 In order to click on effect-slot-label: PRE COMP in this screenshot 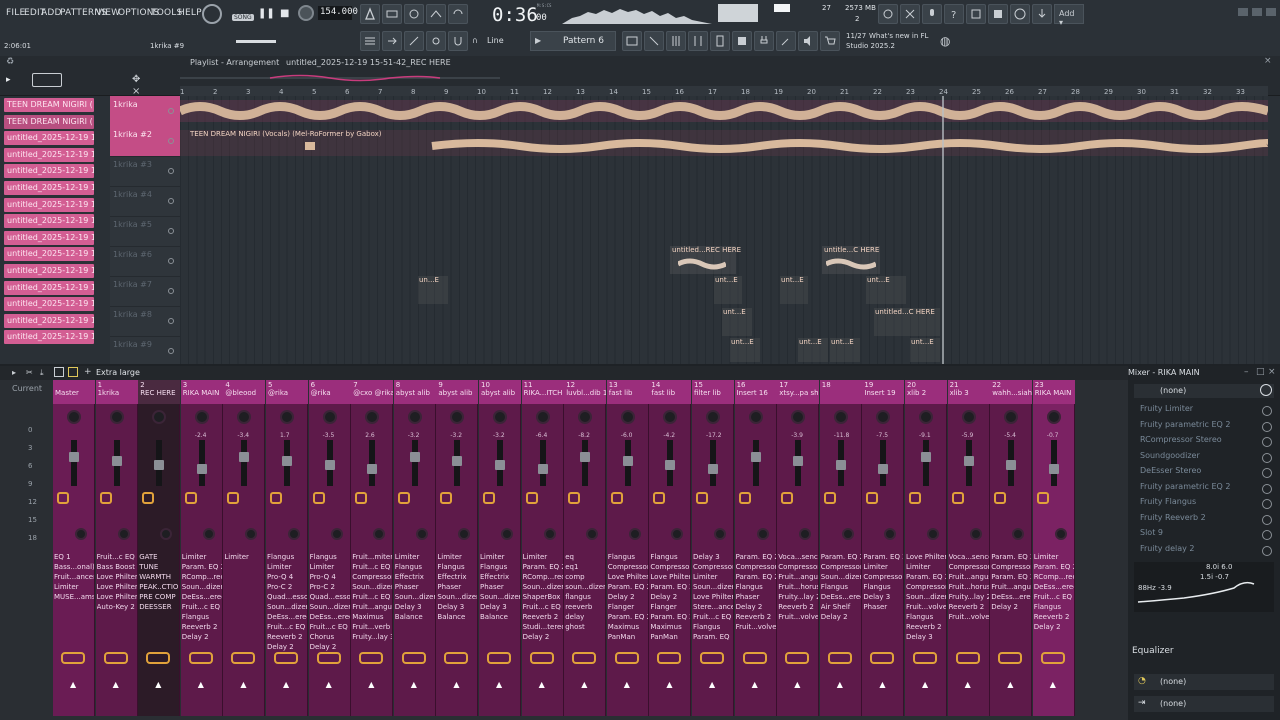, I will do `click(159, 597)`.